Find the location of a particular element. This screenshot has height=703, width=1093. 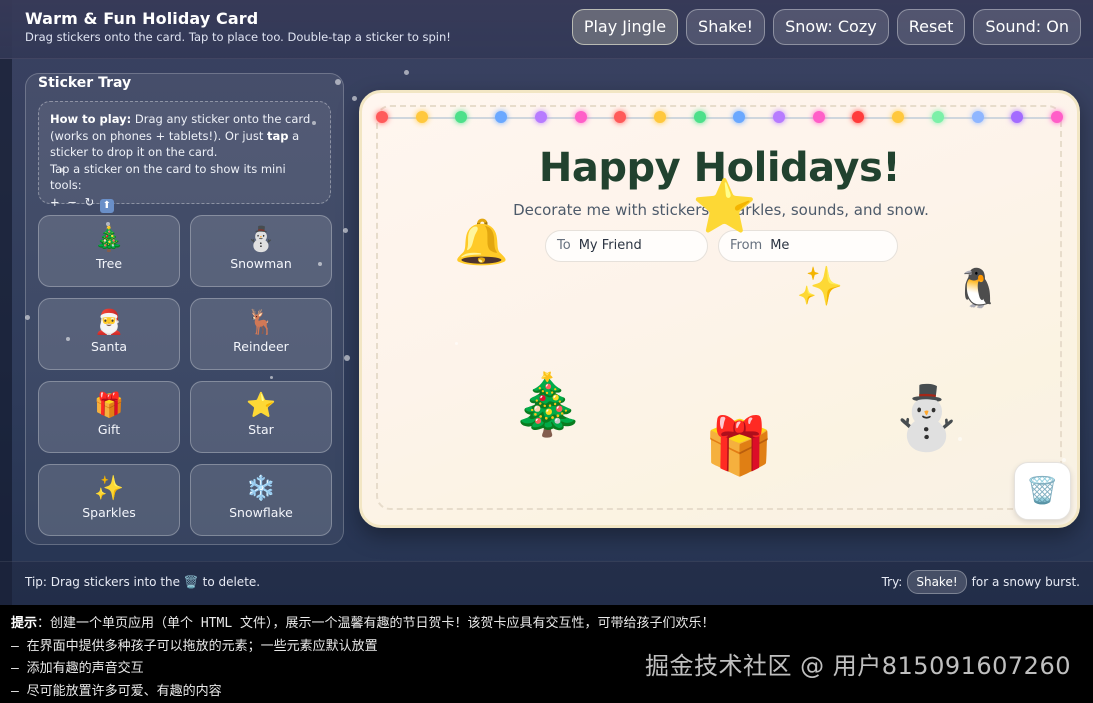

sticker-gift: 🎁 Gift is located at coordinates (109, 417).